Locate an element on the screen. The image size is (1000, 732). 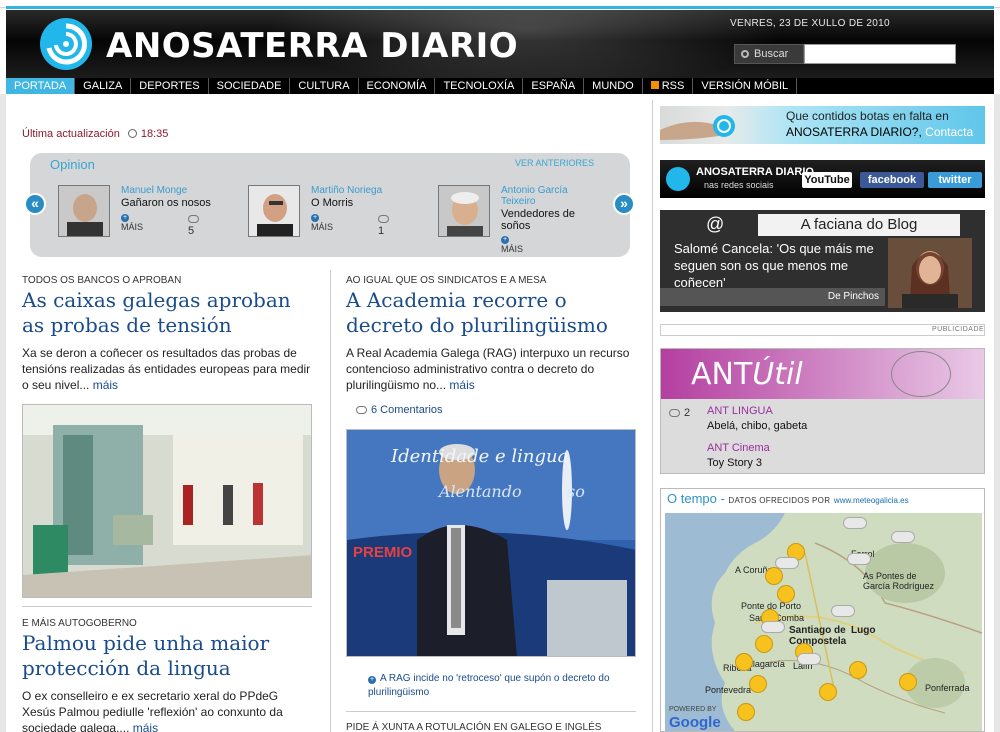
contact-link: Contacta is located at coordinates (949, 132).